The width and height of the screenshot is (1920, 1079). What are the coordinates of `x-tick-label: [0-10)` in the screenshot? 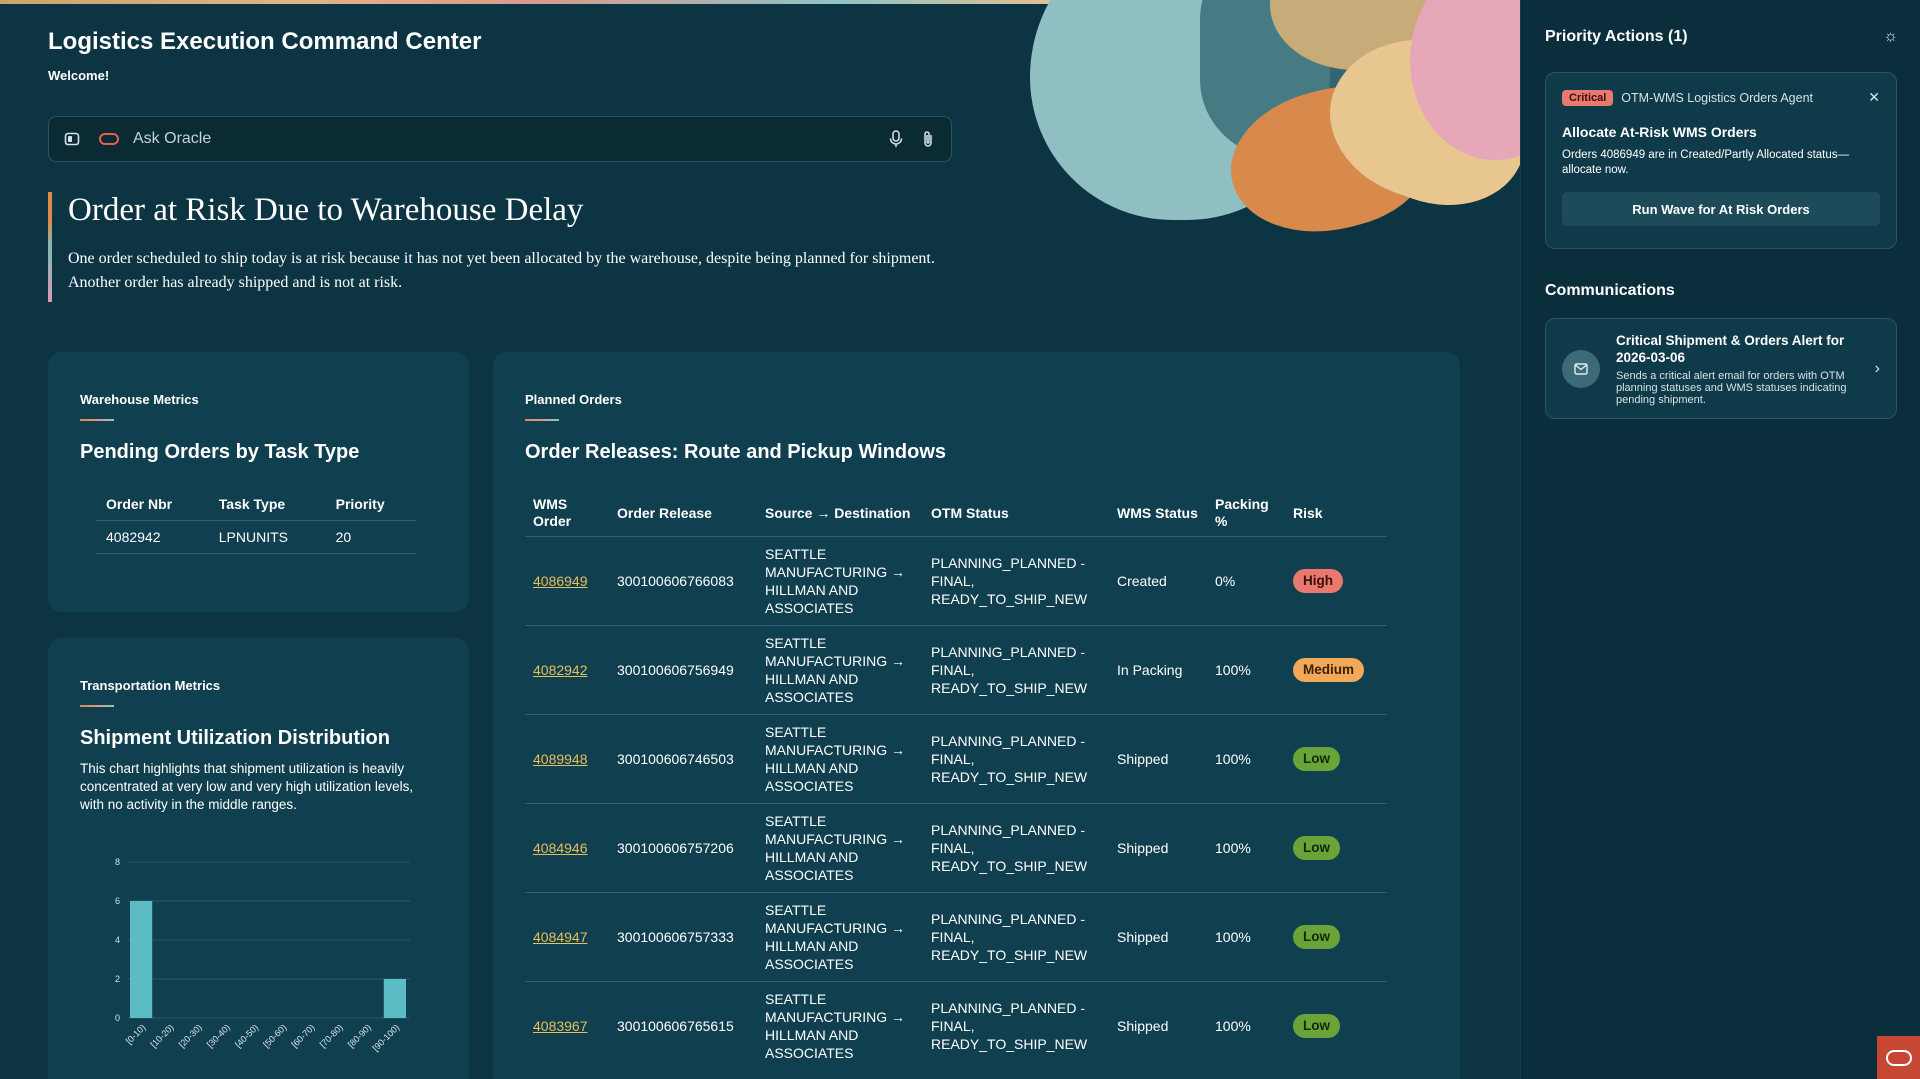 It's located at (136, 1034).